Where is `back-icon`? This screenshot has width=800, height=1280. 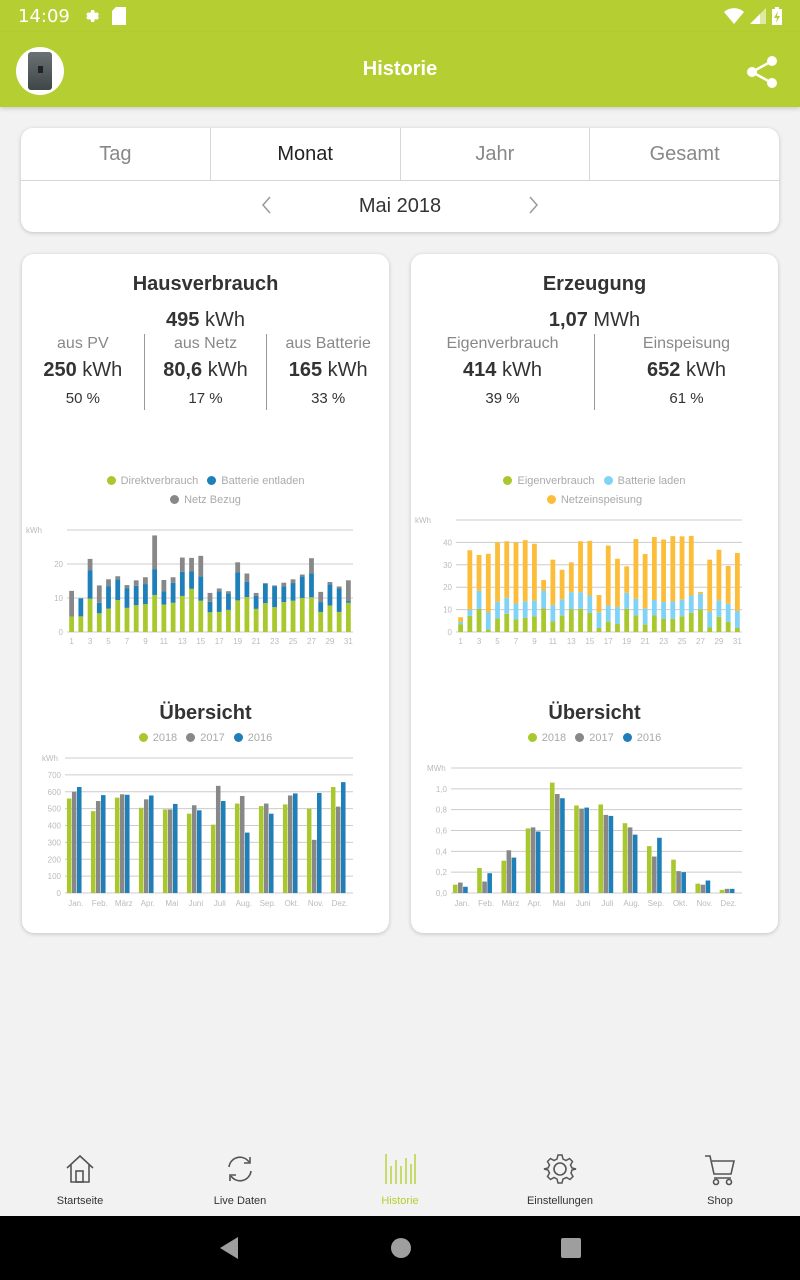
back-icon is located at coordinates (229, 1248).